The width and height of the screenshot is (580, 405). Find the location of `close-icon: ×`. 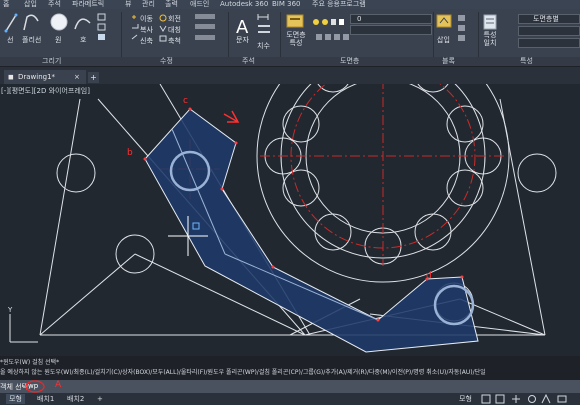

close-icon: × is located at coordinates (77, 77).